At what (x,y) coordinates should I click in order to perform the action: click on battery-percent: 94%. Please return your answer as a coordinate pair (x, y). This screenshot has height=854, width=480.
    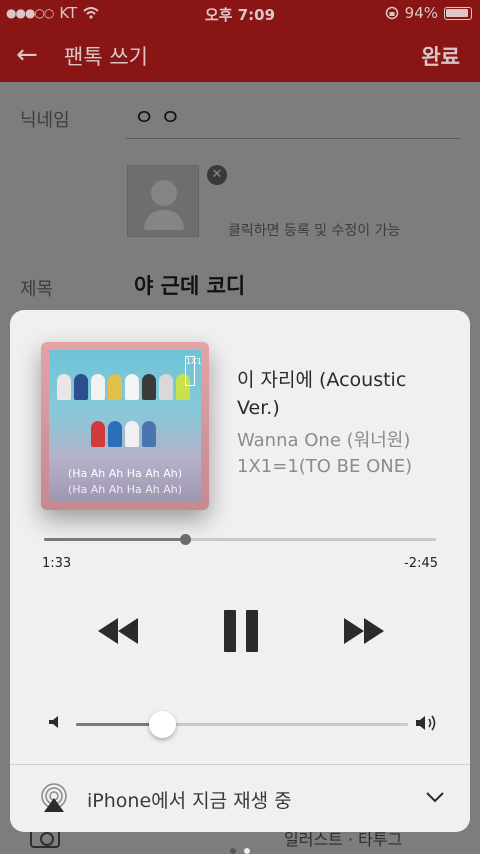
    Looking at the image, I should click on (421, 13).